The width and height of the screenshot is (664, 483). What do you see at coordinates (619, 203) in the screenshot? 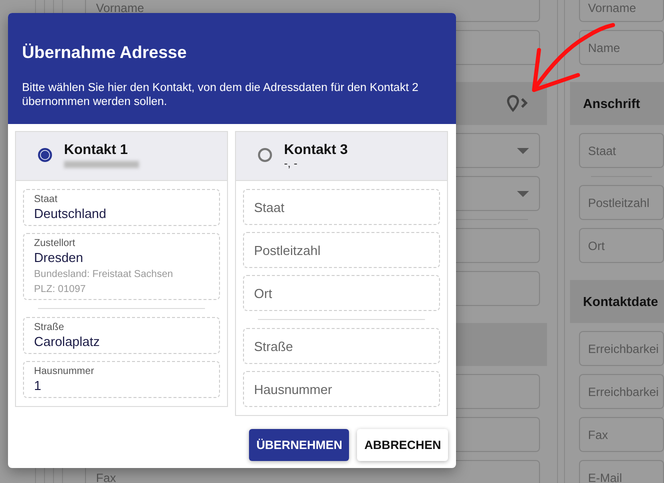
I see `field-label: Postleitzahl` at bounding box center [619, 203].